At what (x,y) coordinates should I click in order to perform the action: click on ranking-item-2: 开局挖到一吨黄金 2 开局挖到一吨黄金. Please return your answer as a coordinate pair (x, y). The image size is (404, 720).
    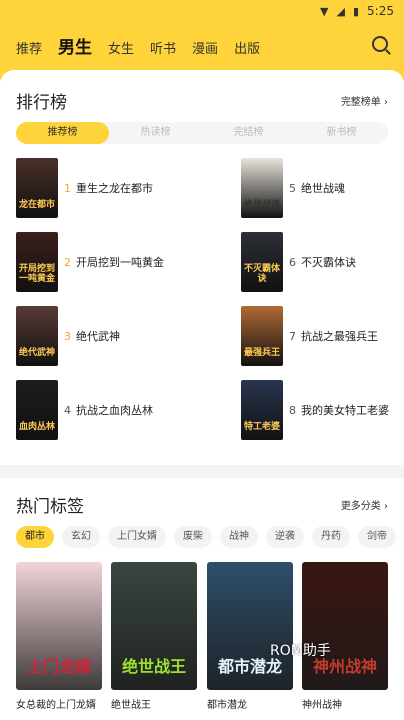
    Looking at the image, I should click on (90, 262).